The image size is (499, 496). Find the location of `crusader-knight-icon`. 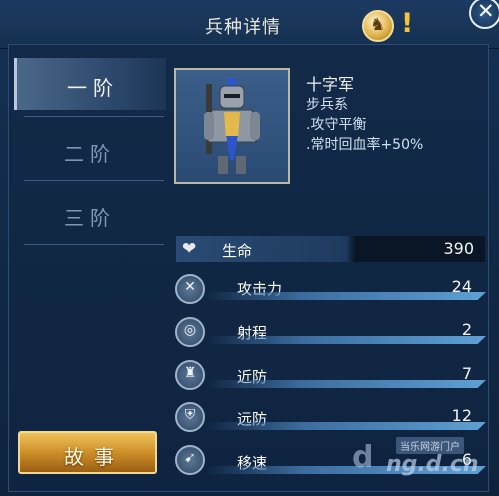

crusader-knight-icon is located at coordinates (232, 126).